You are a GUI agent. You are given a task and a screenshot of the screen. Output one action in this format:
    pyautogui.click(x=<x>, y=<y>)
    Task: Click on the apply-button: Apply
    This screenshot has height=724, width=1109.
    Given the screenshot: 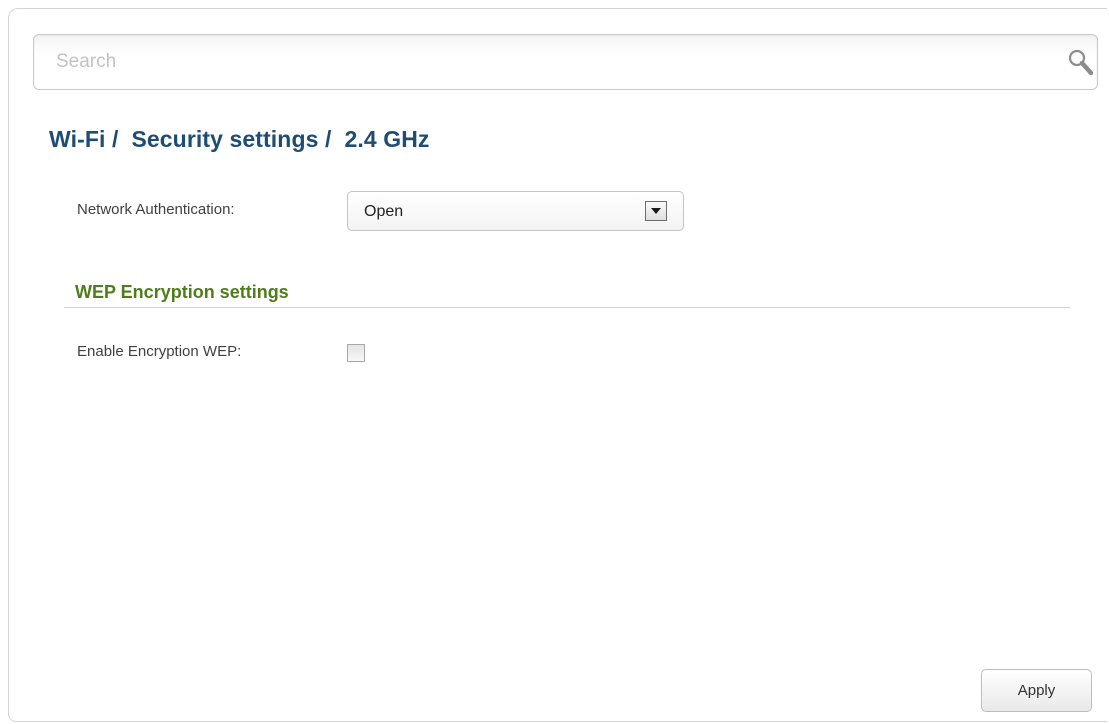 What is the action you would take?
    pyautogui.click(x=1036, y=690)
    